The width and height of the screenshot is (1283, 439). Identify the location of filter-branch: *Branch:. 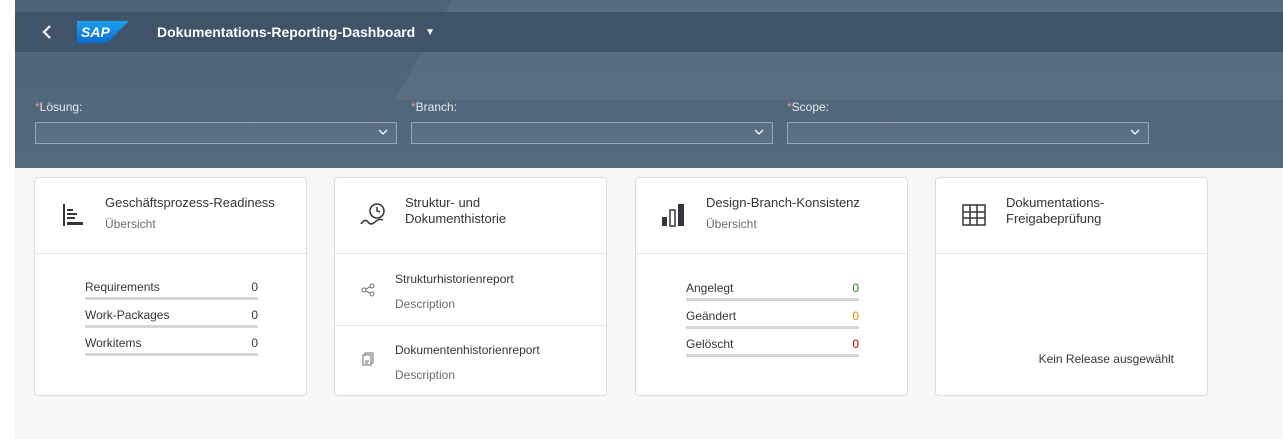
(592, 122).